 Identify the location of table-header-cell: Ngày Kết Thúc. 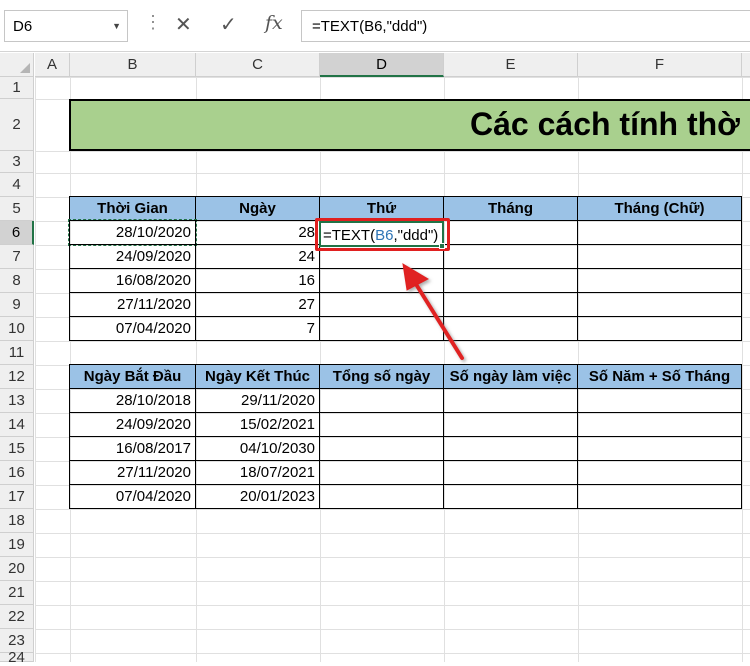
(257, 376).